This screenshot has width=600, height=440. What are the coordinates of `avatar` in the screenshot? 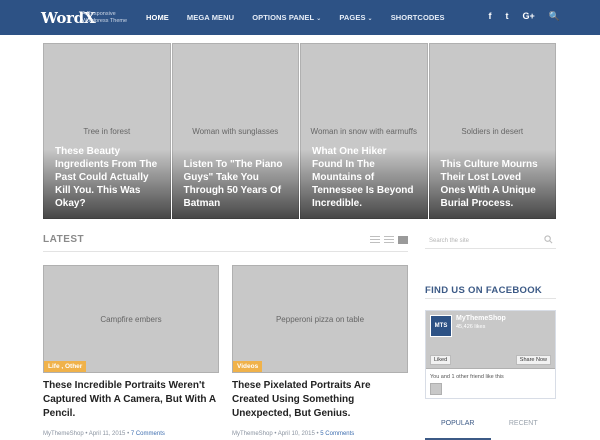 It's located at (436, 389).